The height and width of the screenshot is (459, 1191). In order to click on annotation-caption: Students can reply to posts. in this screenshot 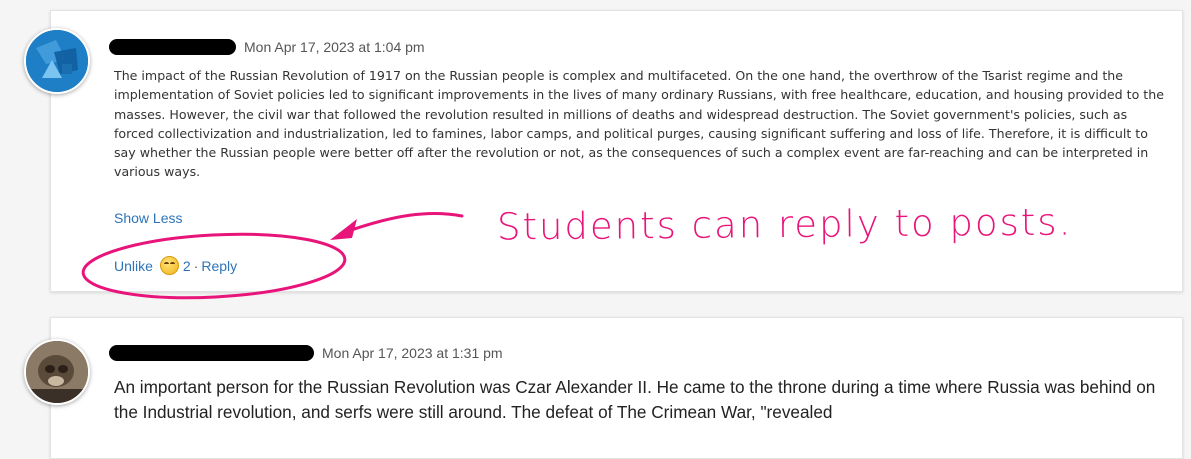, I will do `click(784, 224)`.